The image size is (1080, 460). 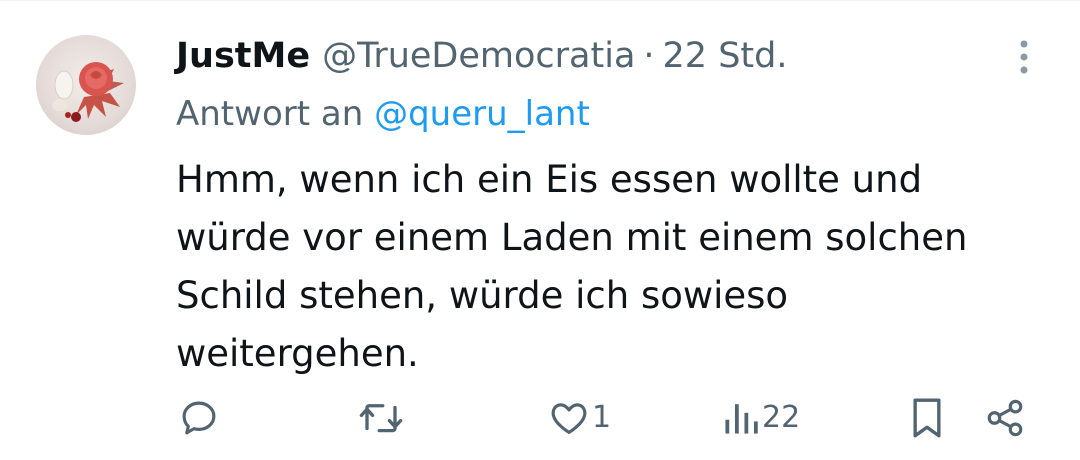 I want to click on bookmark-button, so click(x=927, y=418).